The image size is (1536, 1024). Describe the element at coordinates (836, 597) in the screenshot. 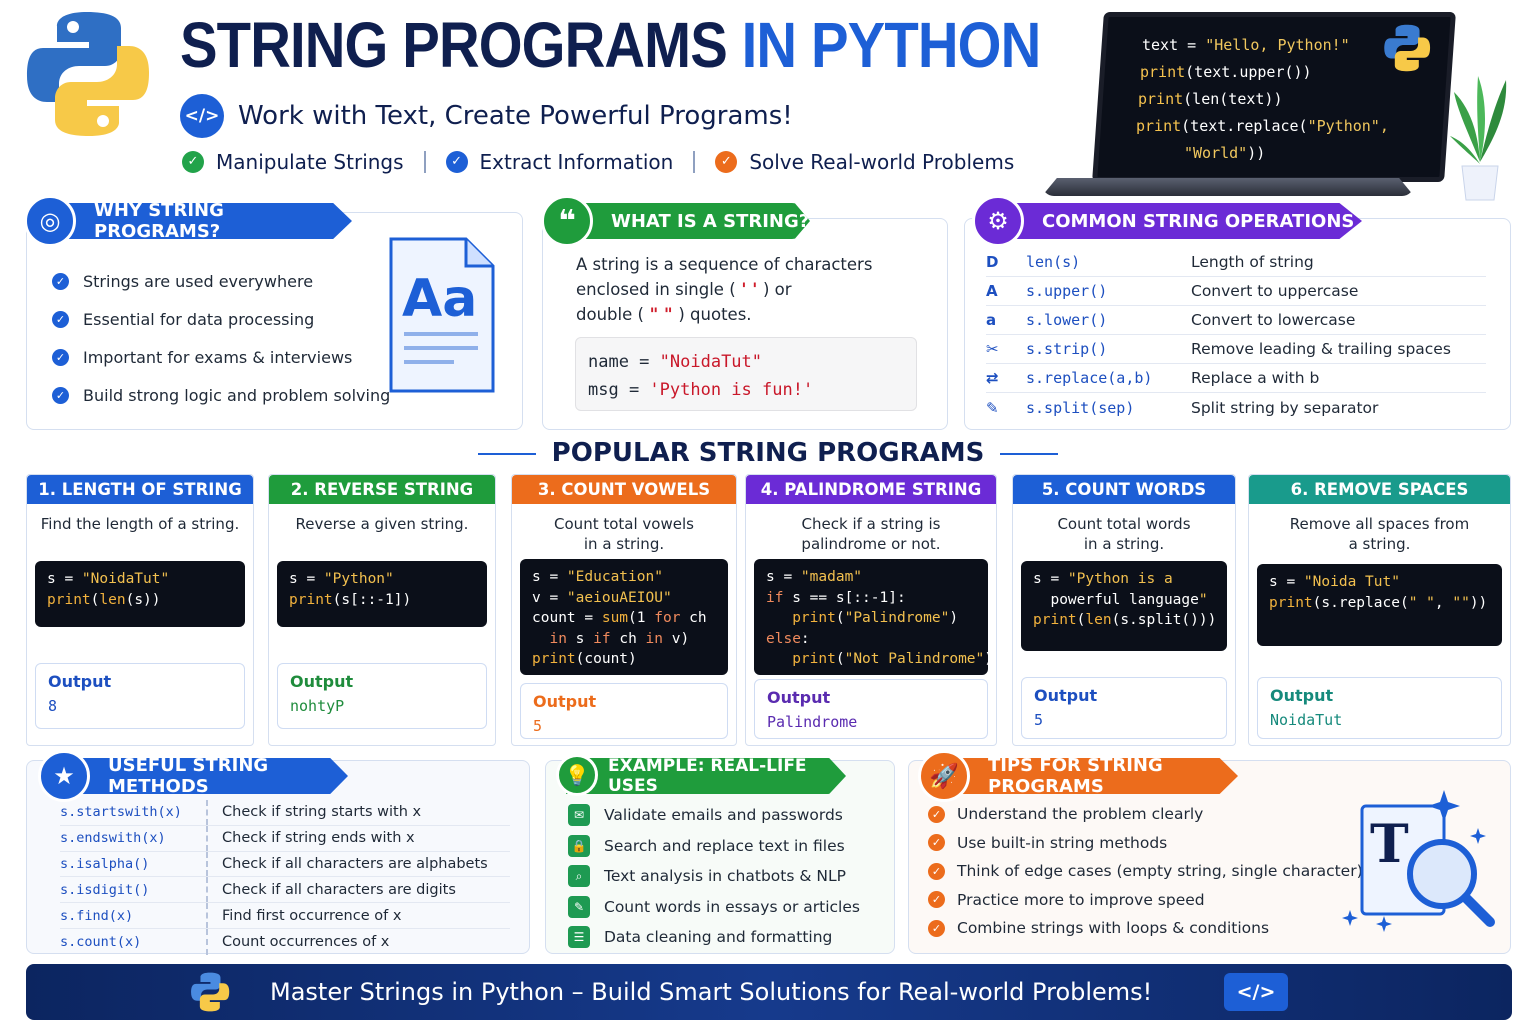

I see `code-line: if s == s[::-1]:` at that location.